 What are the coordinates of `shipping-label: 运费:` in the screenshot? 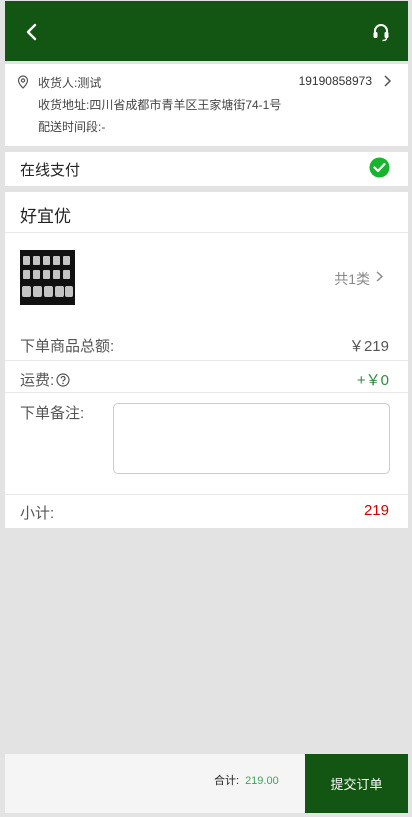 It's located at (37, 380).